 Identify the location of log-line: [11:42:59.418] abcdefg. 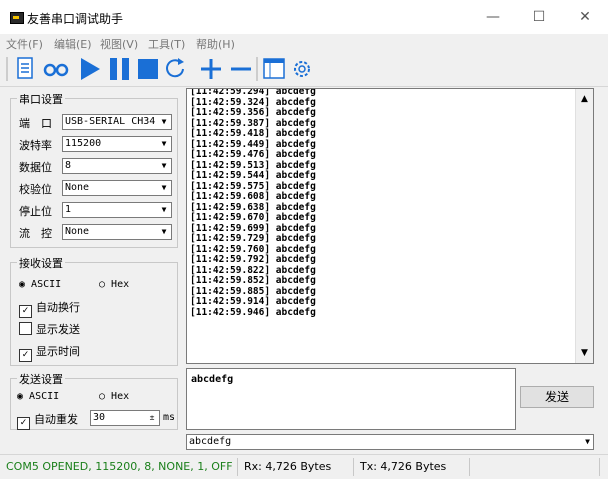
(253, 133).